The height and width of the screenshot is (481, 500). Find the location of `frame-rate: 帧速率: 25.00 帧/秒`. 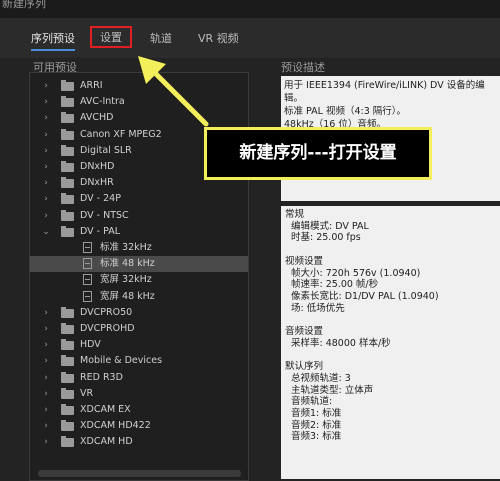

frame-rate: 帧速率: 25.00 帧/秒 is located at coordinates (335, 285).